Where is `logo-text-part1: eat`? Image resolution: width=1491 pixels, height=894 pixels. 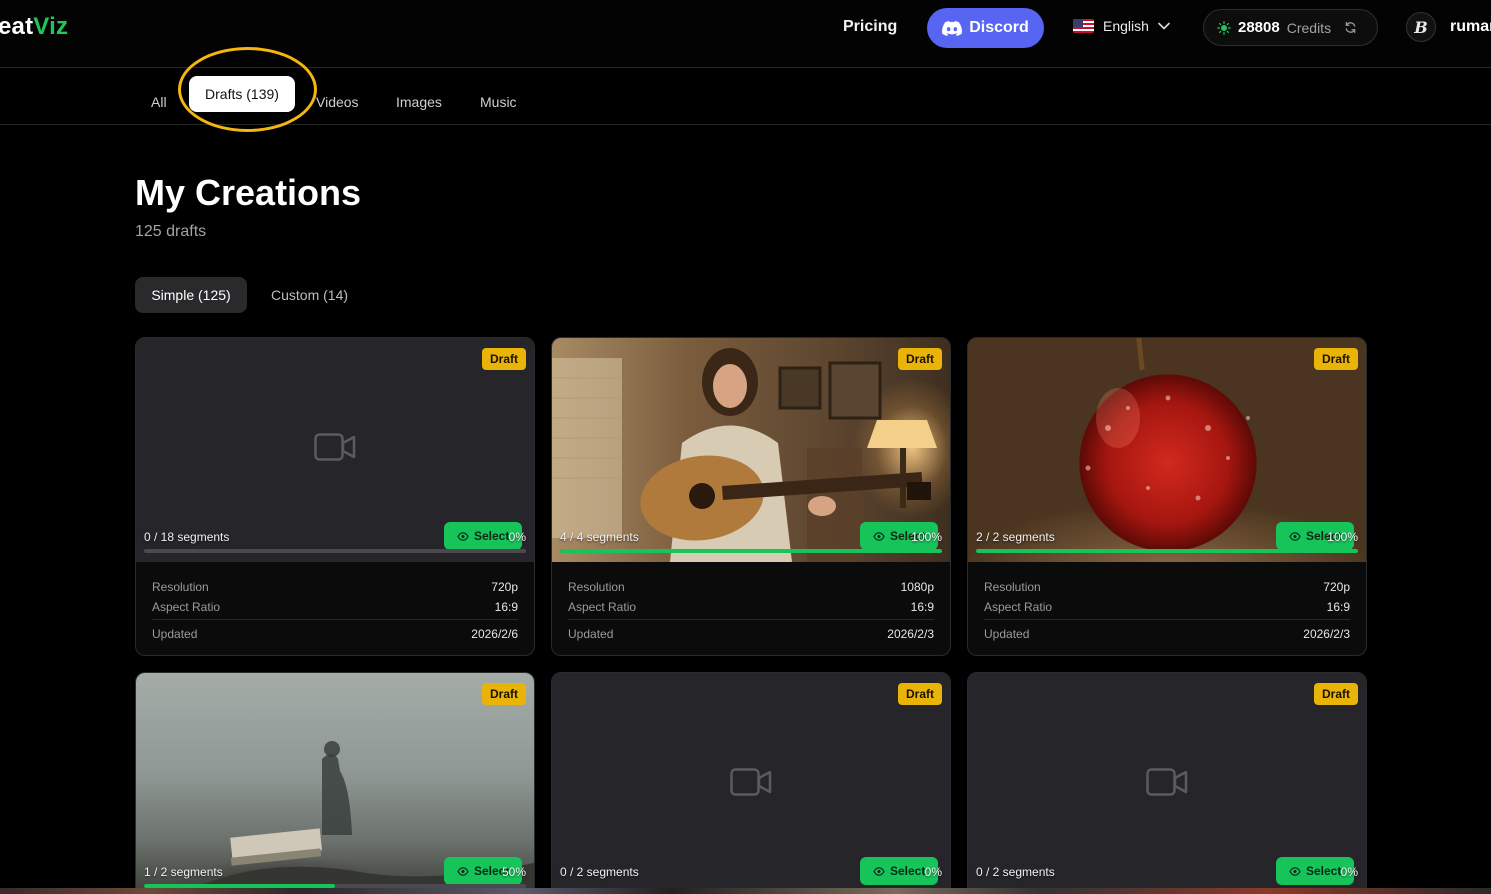
logo-text-part1: eat is located at coordinates (17, 26).